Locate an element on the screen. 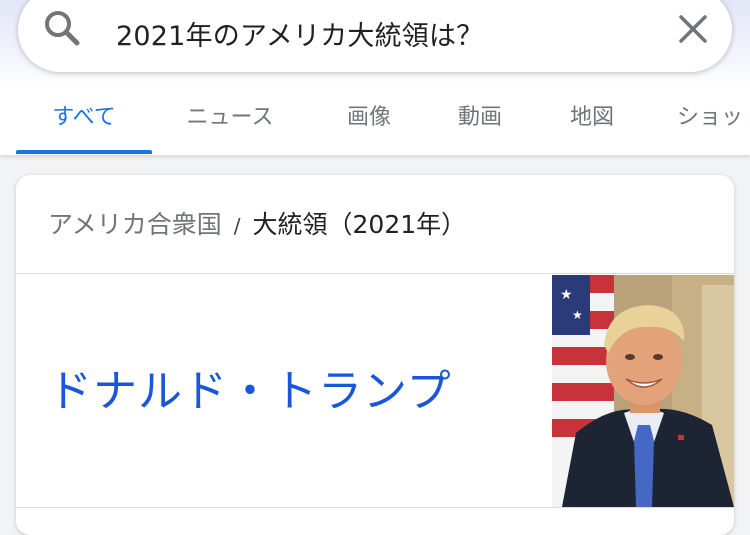  answer-title: ドナルド・トランプ is located at coordinates (250, 387).